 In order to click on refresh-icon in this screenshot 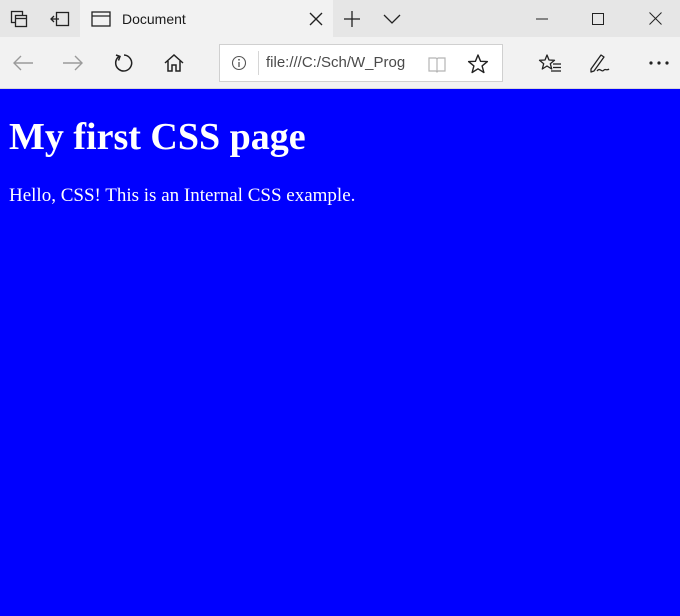, I will do `click(124, 63)`.